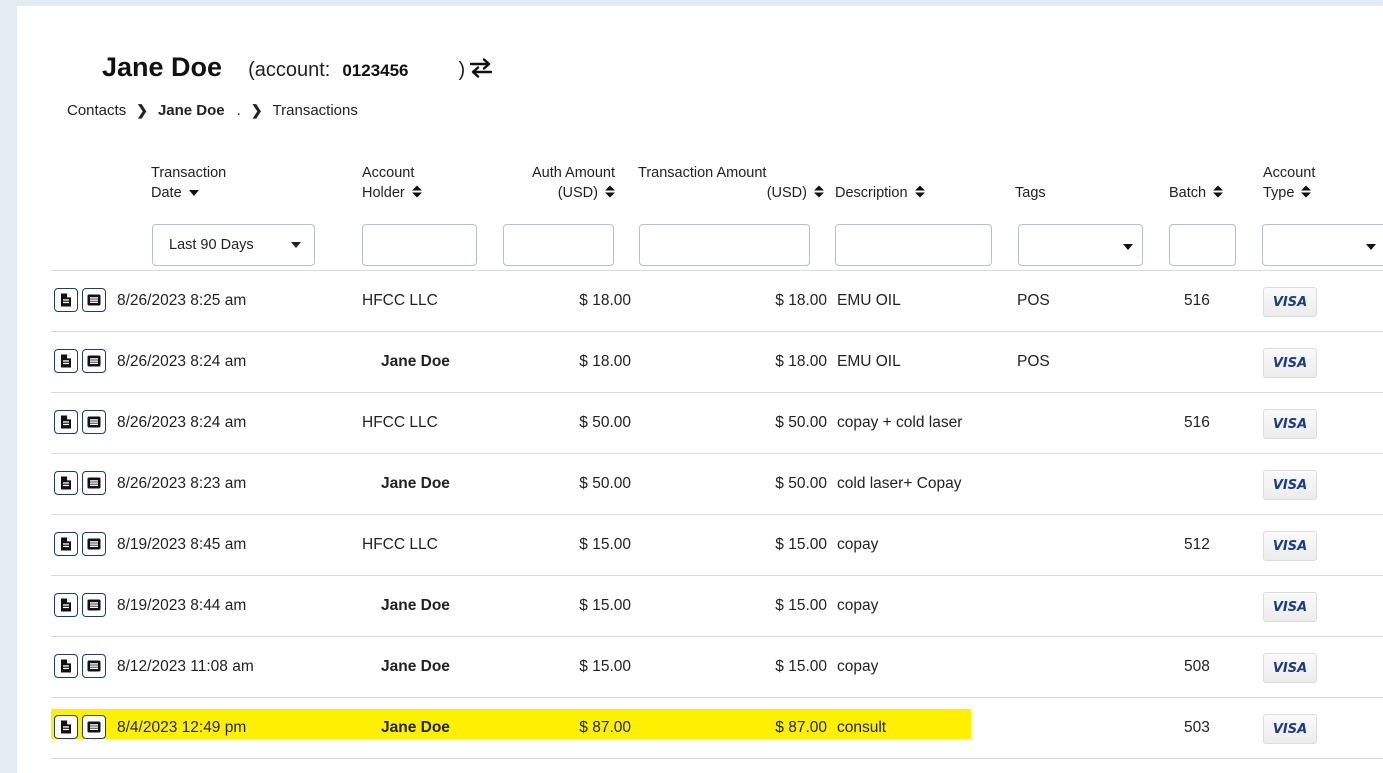 This screenshot has width=1383, height=773. What do you see at coordinates (182, 300) in the screenshot?
I see `transaction-date: 8/26/2023 8:25 am` at bounding box center [182, 300].